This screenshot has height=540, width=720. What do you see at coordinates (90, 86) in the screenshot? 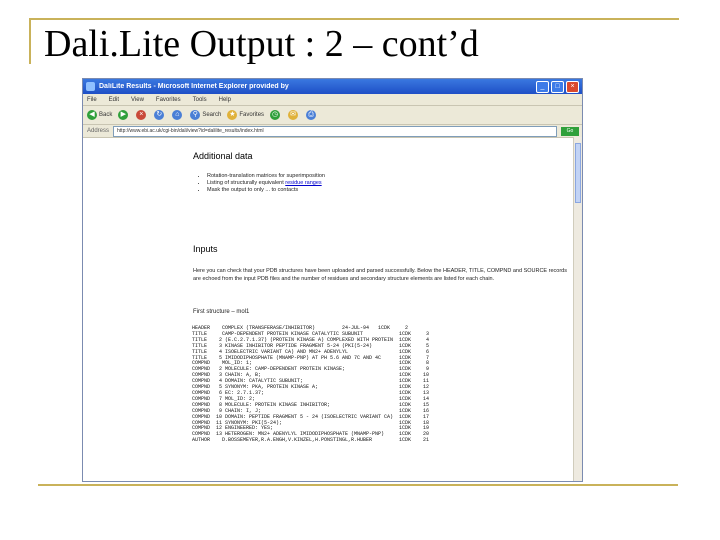
I see `ie-icon` at bounding box center [90, 86].